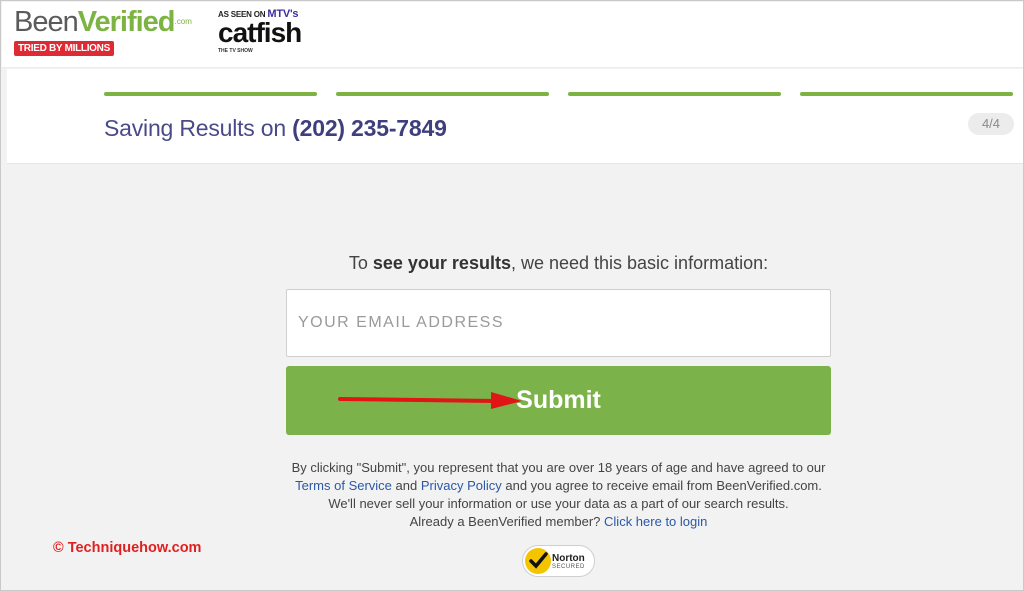  What do you see at coordinates (441, 263) in the screenshot?
I see `prompt-bold: see your results` at bounding box center [441, 263].